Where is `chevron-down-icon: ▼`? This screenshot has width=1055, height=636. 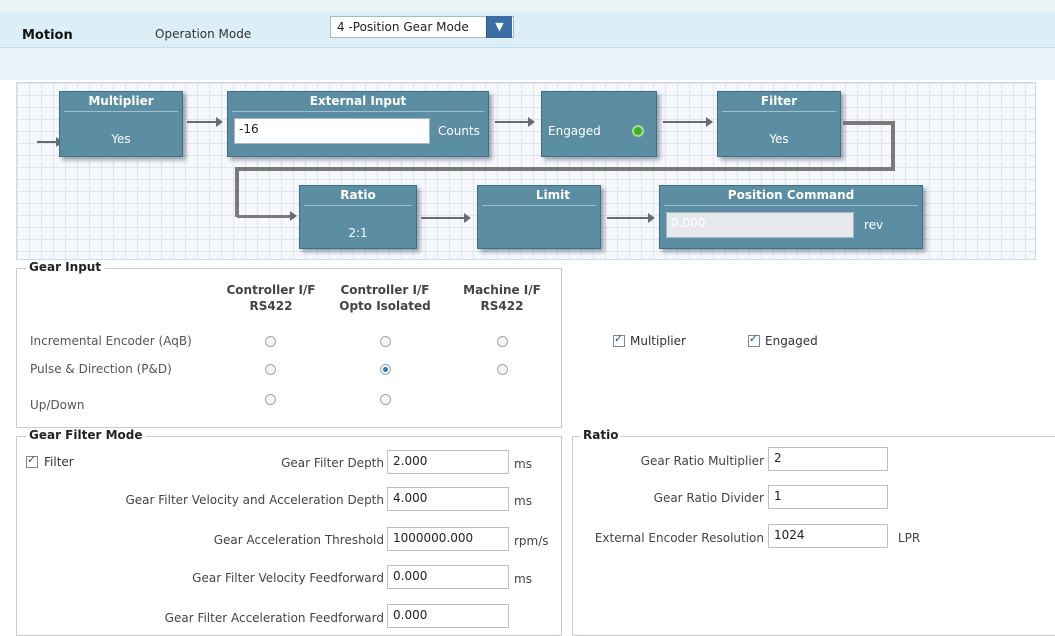 chevron-down-icon: ▼ is located at coordinates (499, 27).